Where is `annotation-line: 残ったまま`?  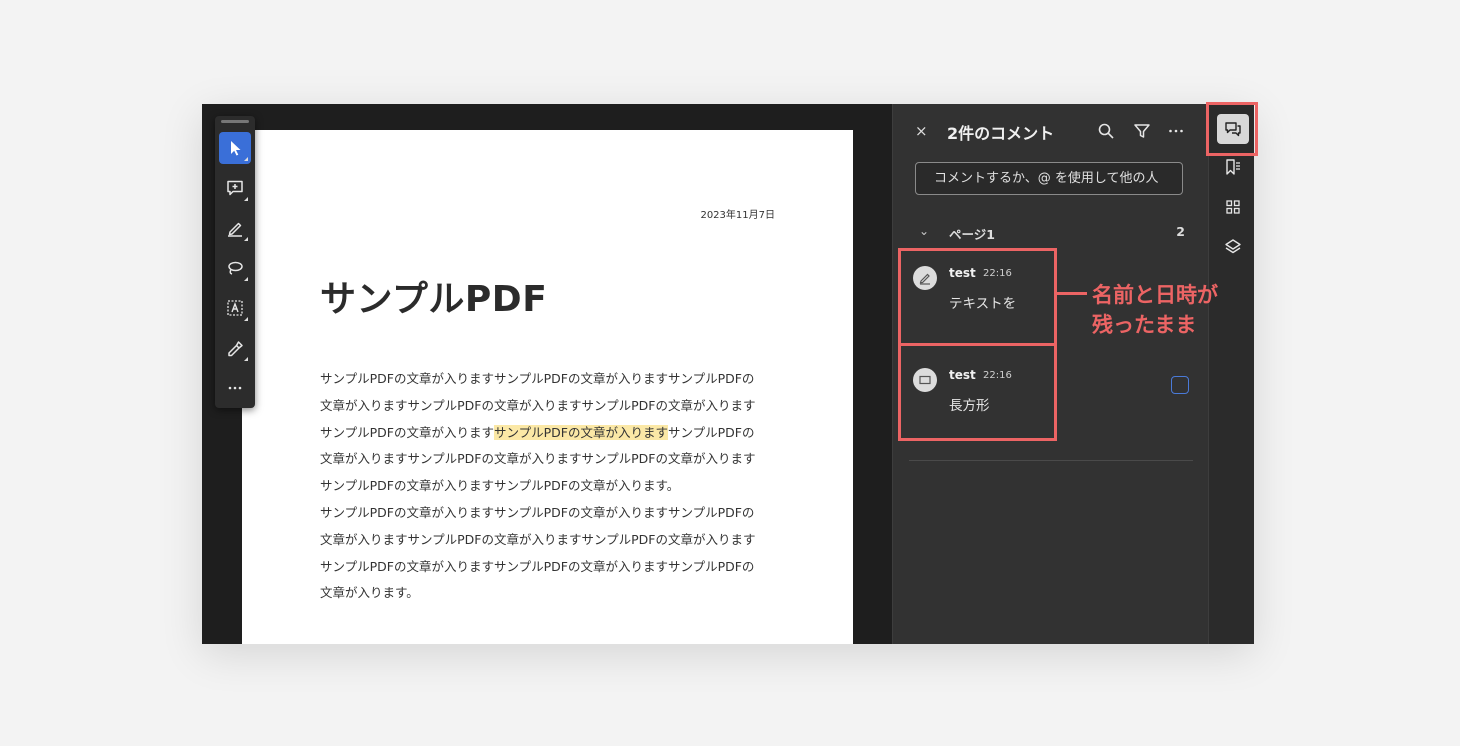 annotation-line: 残ったまま is located at coordinates (1144, 325).